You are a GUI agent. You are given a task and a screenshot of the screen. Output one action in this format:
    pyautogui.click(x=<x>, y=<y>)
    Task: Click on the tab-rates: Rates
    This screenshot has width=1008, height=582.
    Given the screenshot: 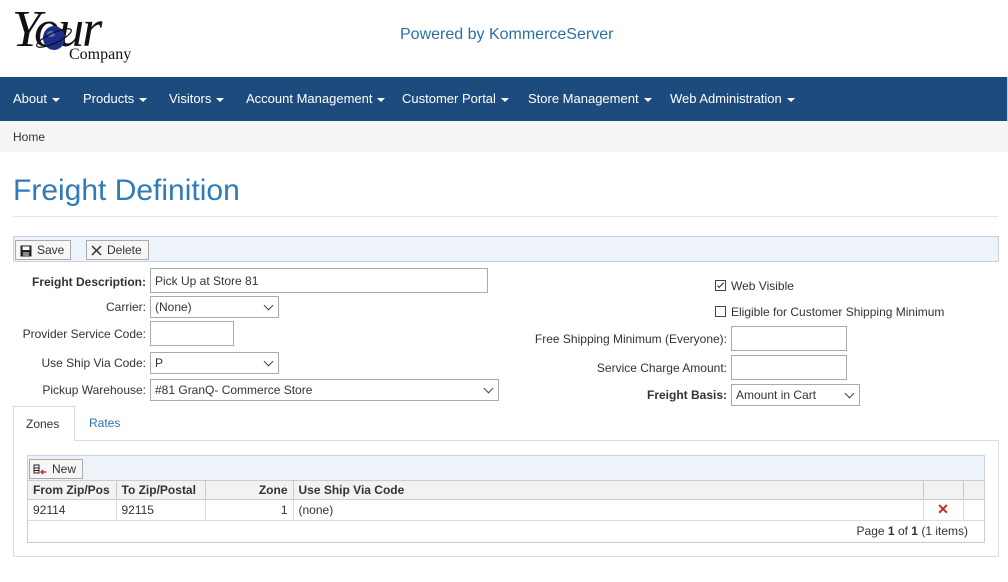 What is the action you would take?
    pyautogui.click(x=104, y=423)
    